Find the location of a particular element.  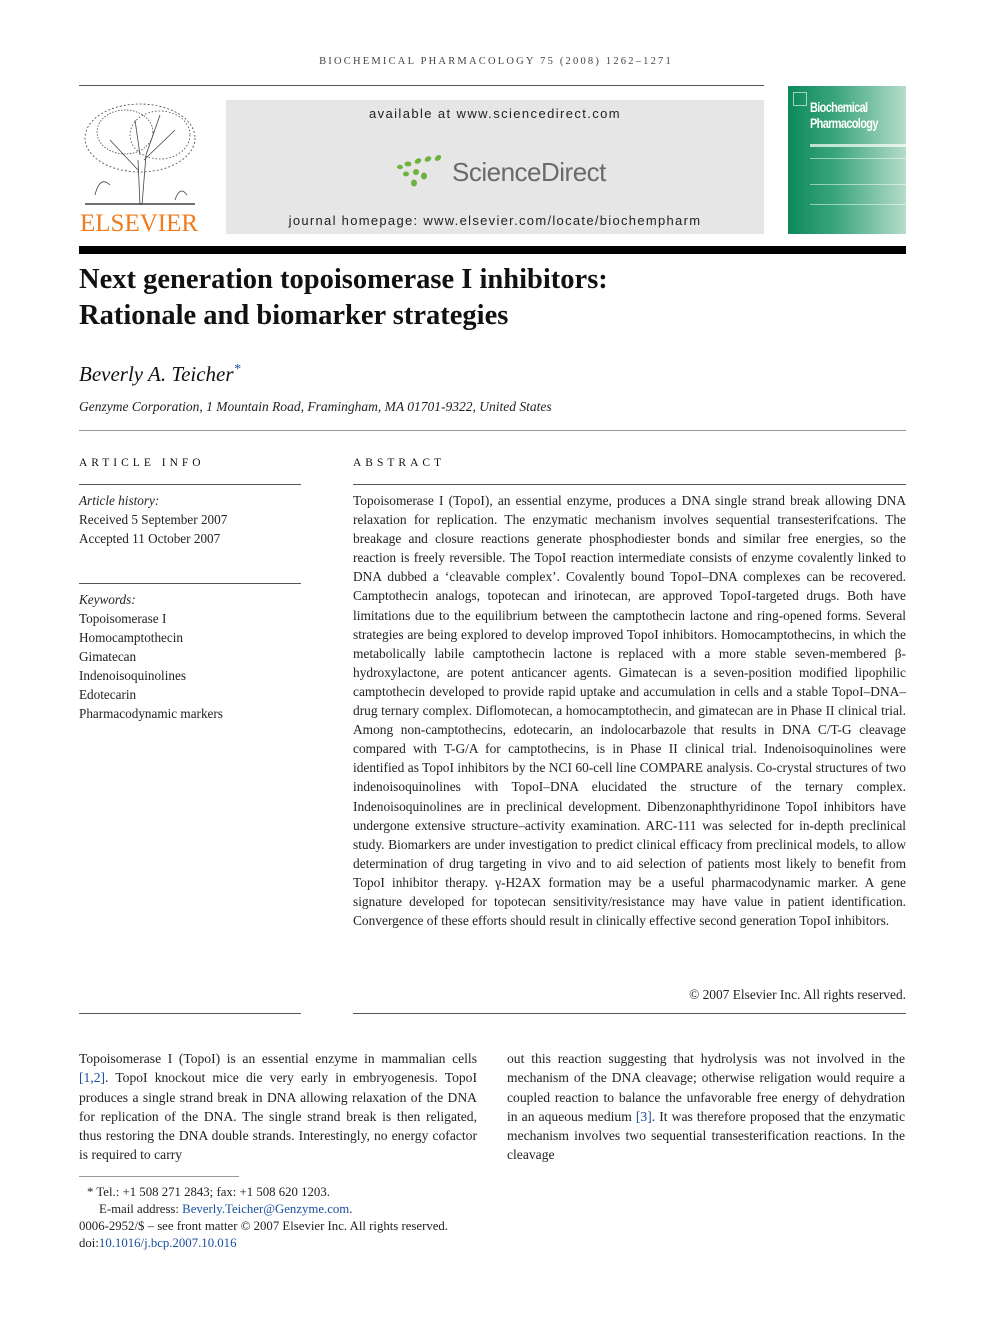

journal-cover: Biochemical Pharmacology is located at coordinates (847, 160).